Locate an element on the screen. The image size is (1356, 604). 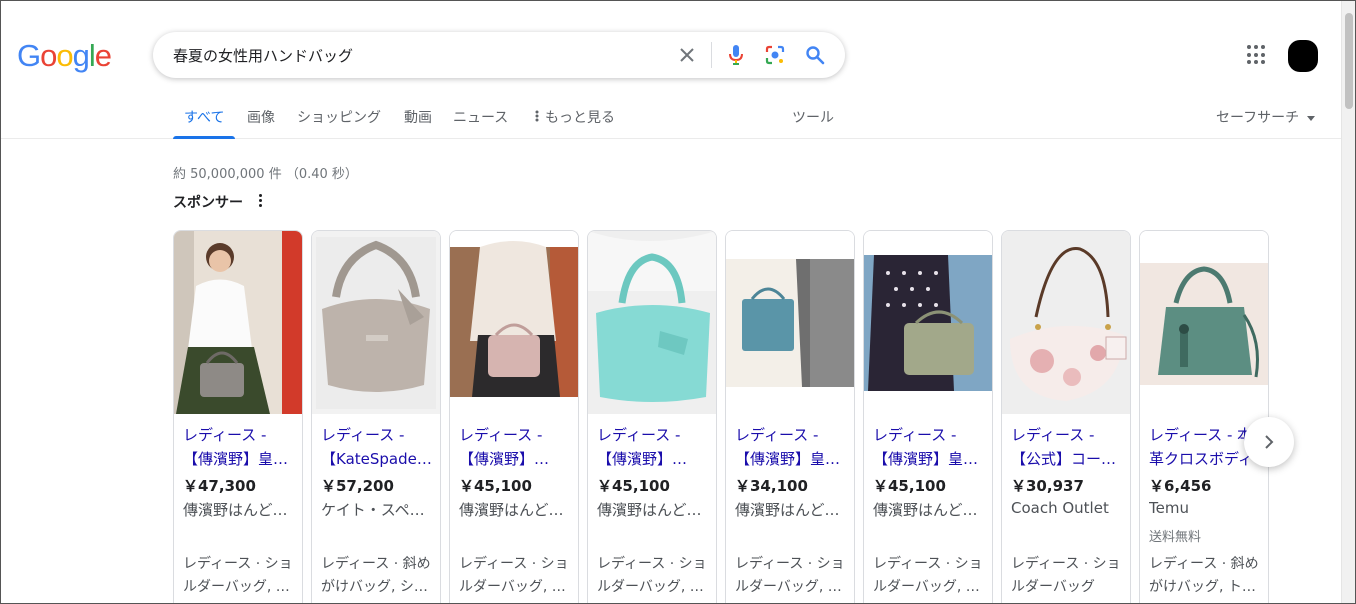
tab-videos: 動画 is located at coordinates (418, 117).